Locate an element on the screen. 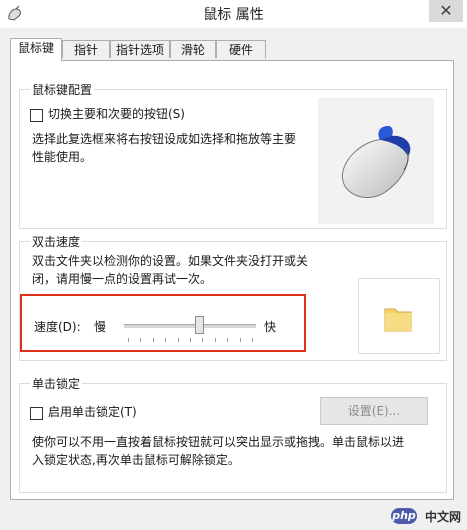  tab-hardware: 硬件 is located at coordinates (241, 49).